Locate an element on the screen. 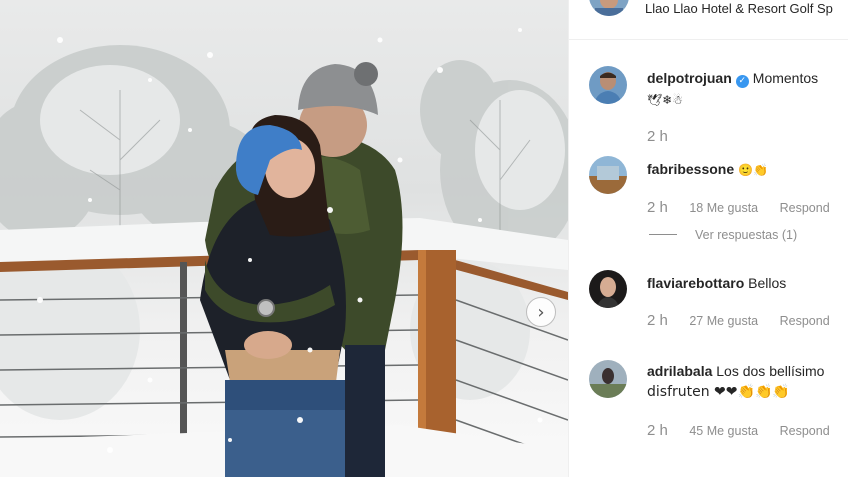  comment-text: delpotrojuan ✓ Momentos is located at coordinates (747, 78).